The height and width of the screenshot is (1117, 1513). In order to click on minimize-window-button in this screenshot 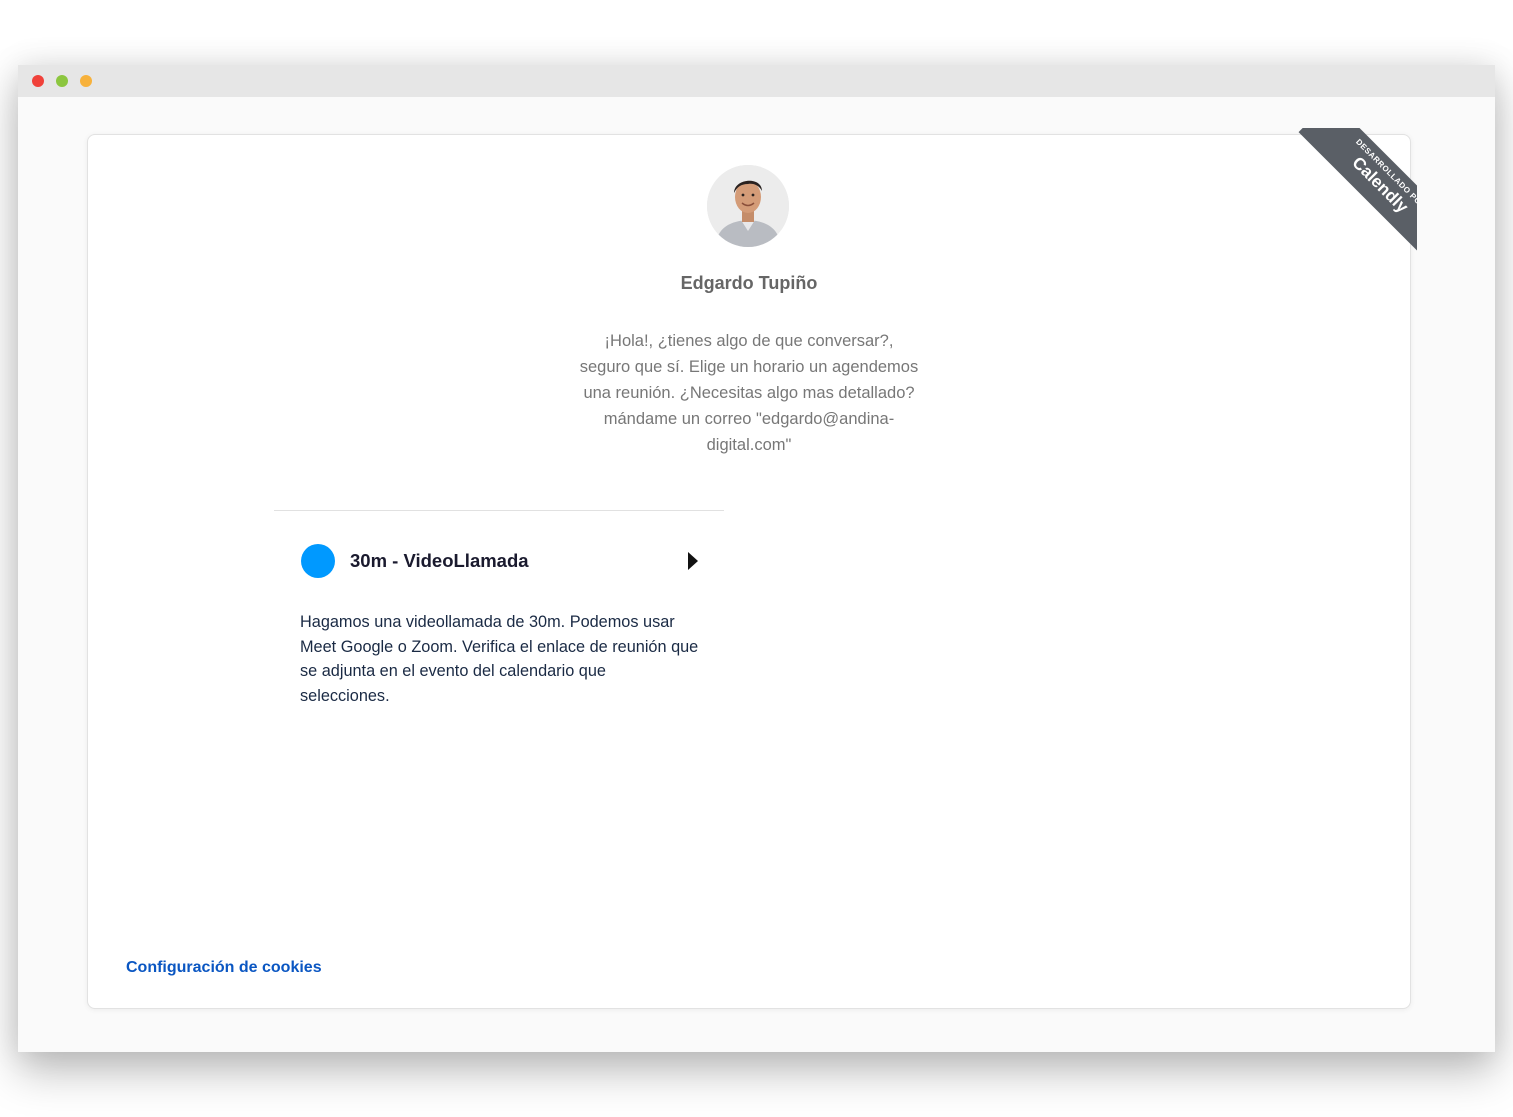, I will do `click(62, 81)`.